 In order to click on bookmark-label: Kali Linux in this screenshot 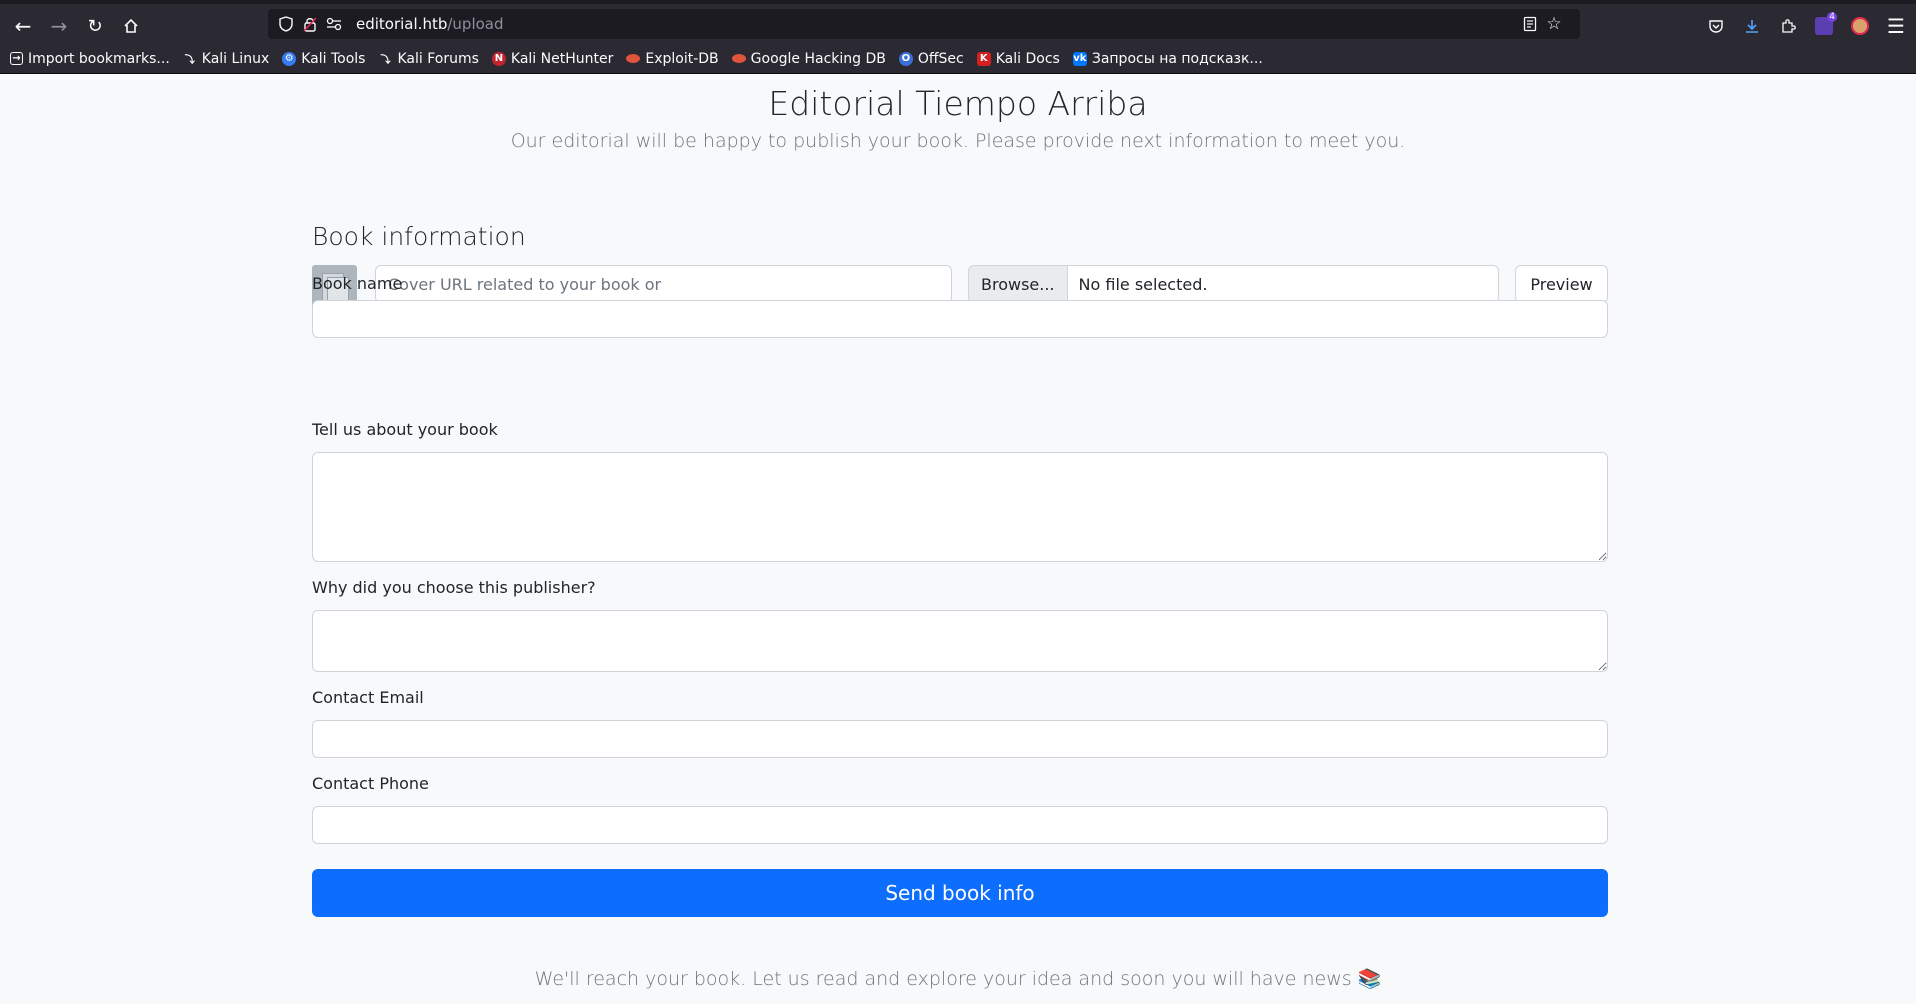, I will do `click(235, 58)`.